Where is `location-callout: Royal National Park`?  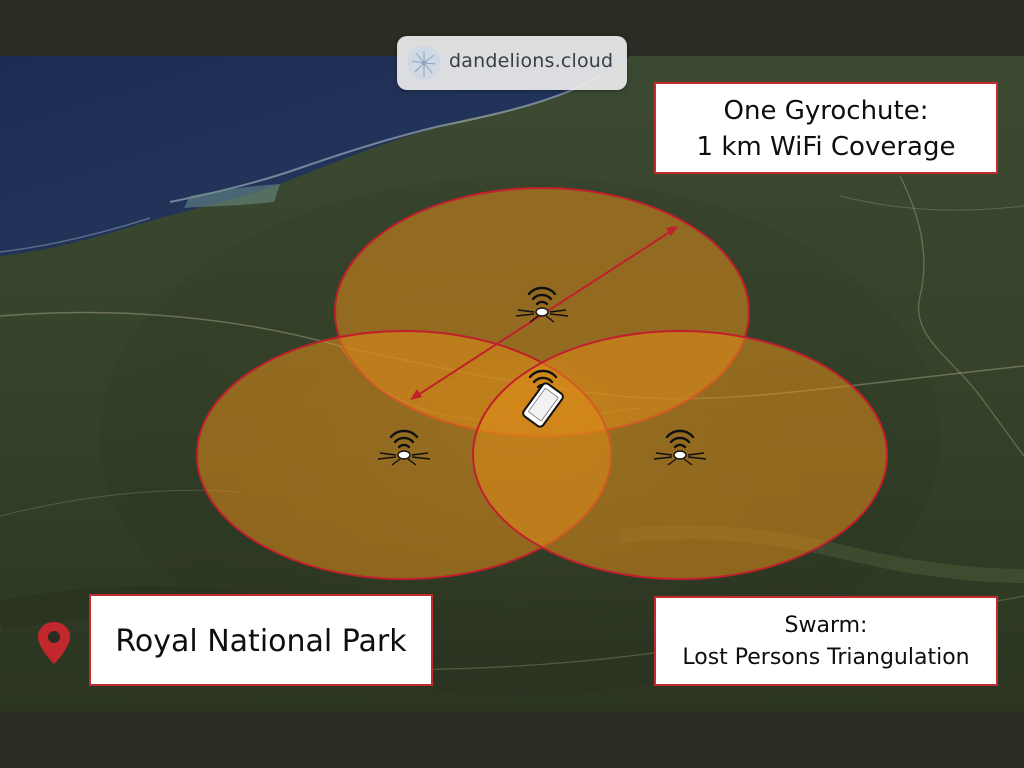
location-callout: Royal National Park is located at coordinates (261, 640).